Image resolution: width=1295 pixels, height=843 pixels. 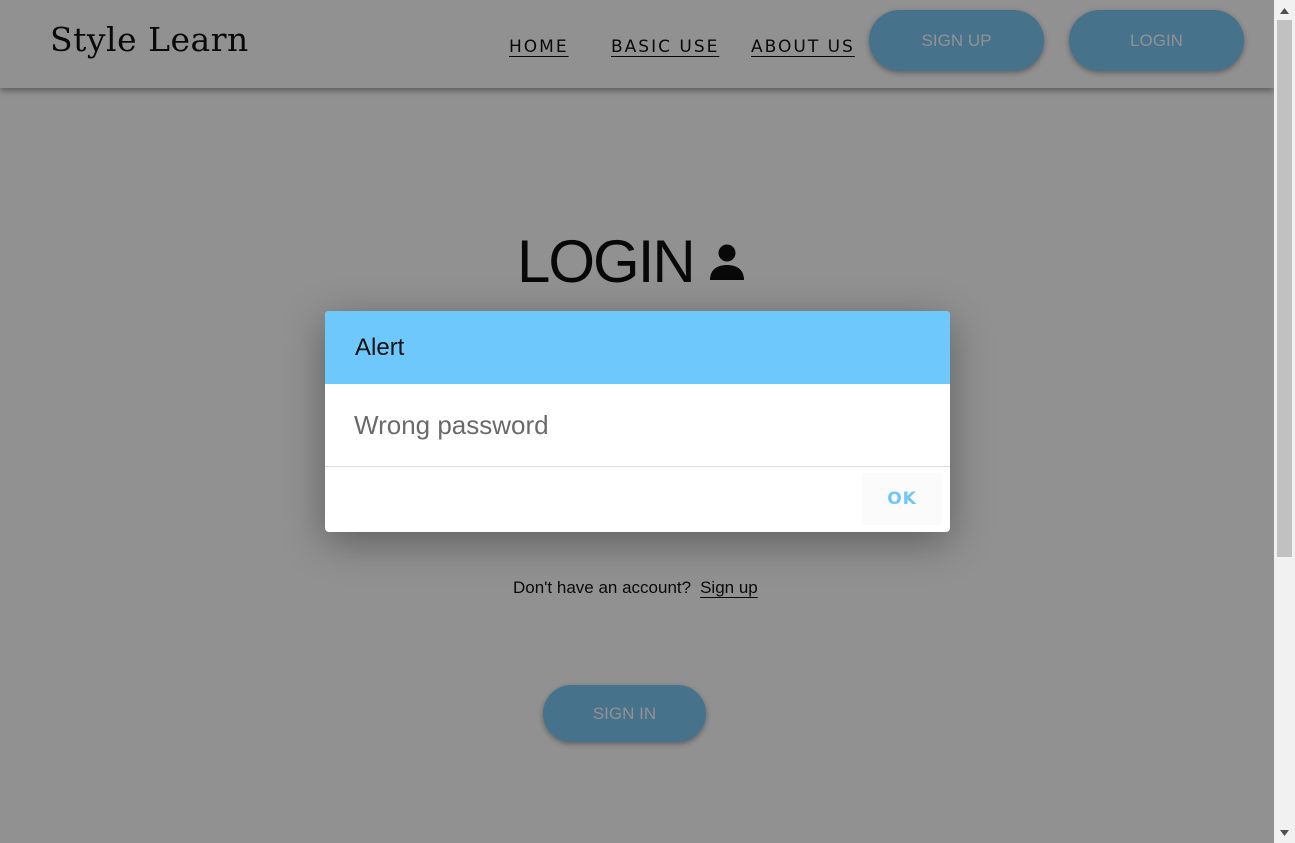 What do you see at coordinates (1284, 832) in the screenshot?
I see `triangle-down-icon` at bounding box center [1284, 832].